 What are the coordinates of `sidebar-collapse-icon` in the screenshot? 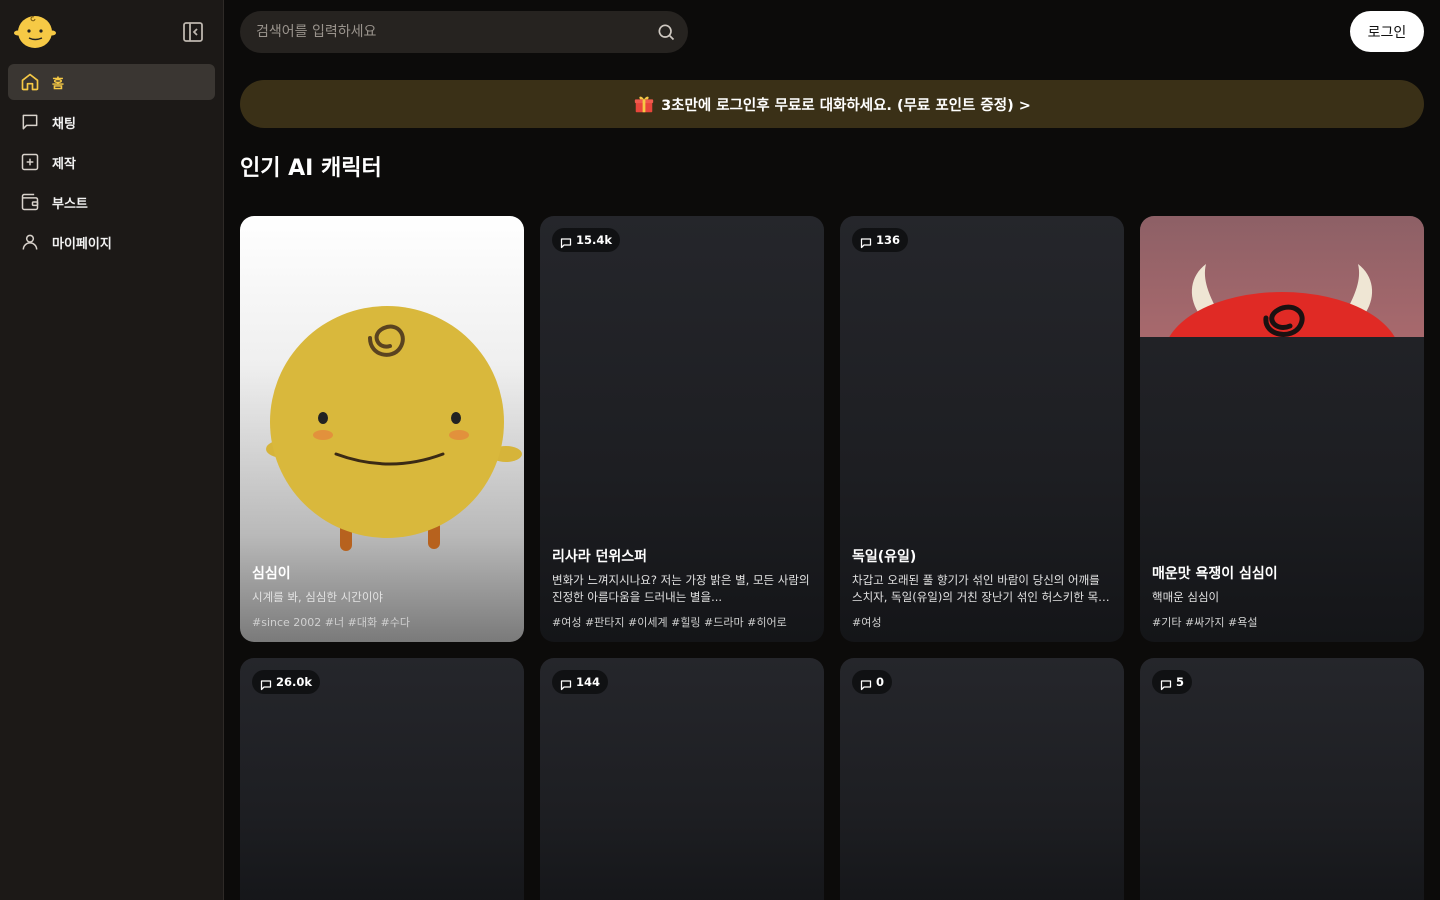 It's located at (193, 32).